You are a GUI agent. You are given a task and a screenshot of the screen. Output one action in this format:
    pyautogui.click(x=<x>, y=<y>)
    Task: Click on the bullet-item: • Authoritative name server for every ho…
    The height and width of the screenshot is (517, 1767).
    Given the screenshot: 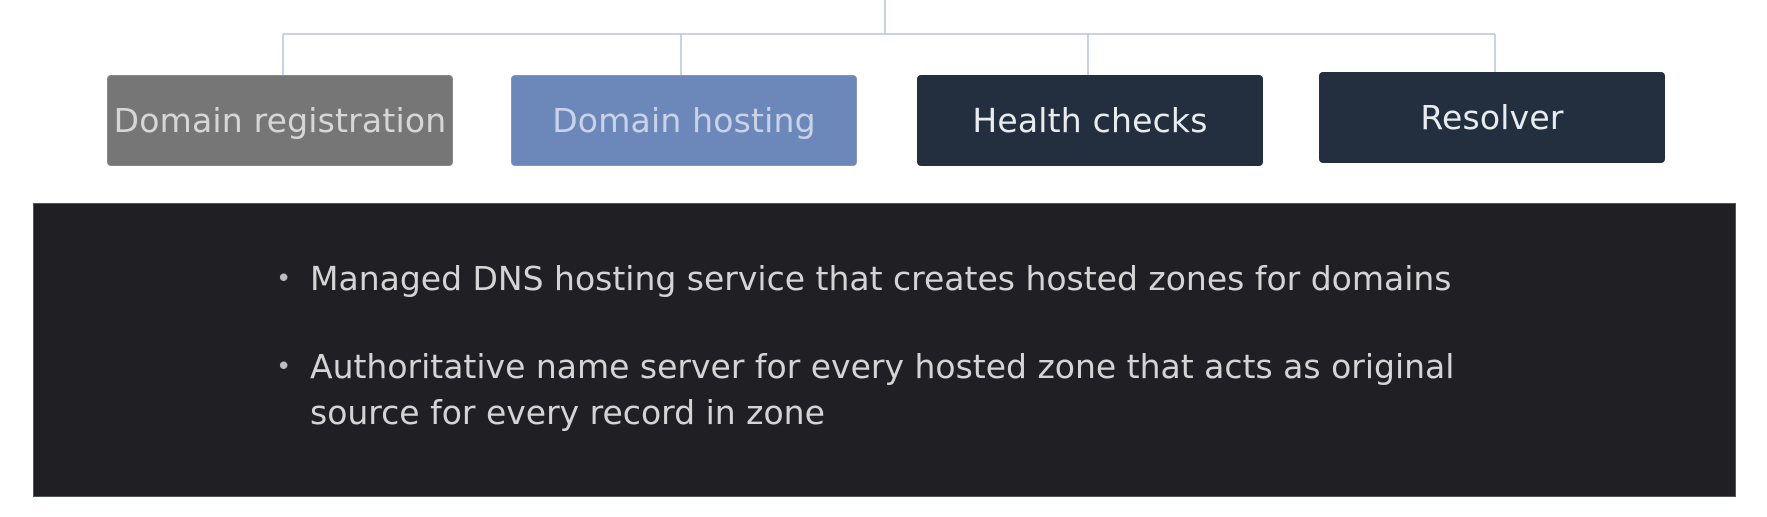 What is the action you would take?
    pyautogui.click(x=924, y=390)
    